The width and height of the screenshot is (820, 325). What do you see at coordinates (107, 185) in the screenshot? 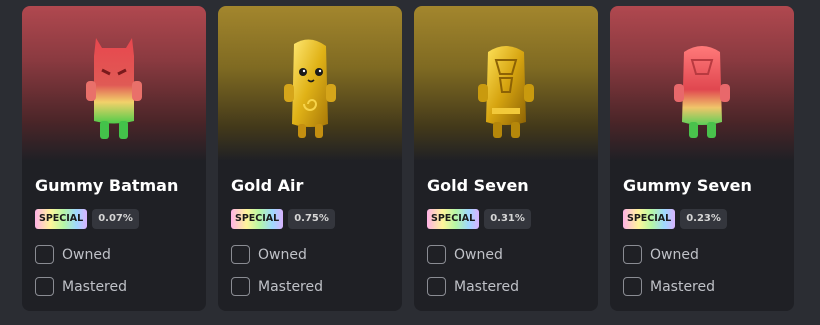
I see `card-title: Gummy Batman` at bounding box center [107, 185].